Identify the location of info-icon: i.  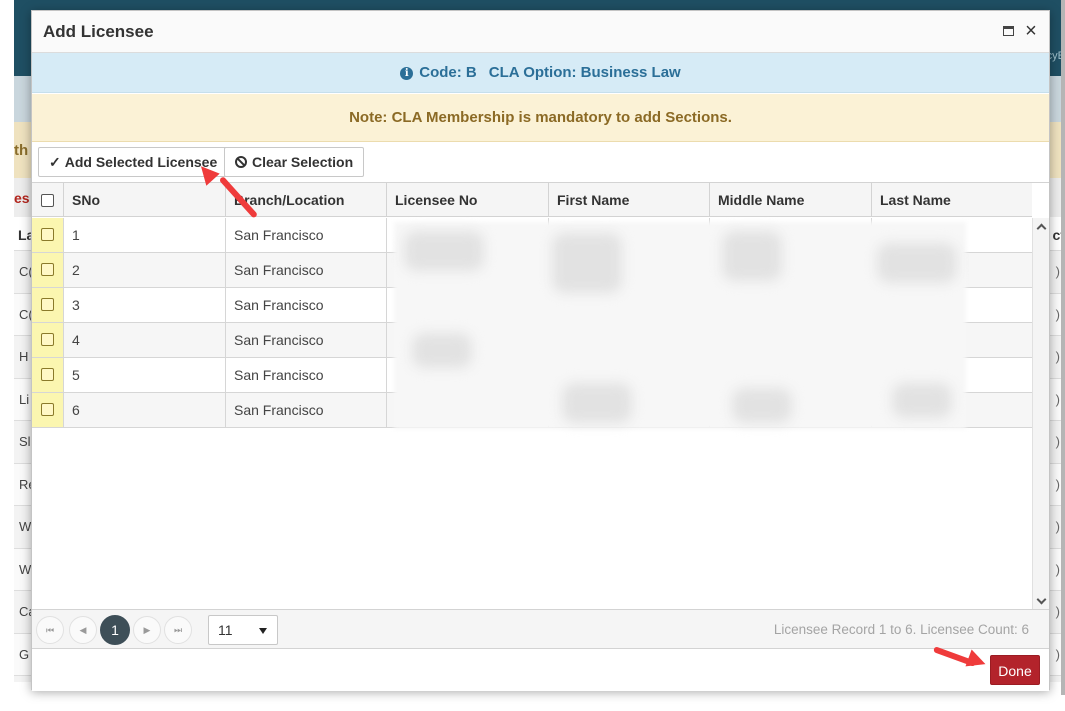
(407, 73).